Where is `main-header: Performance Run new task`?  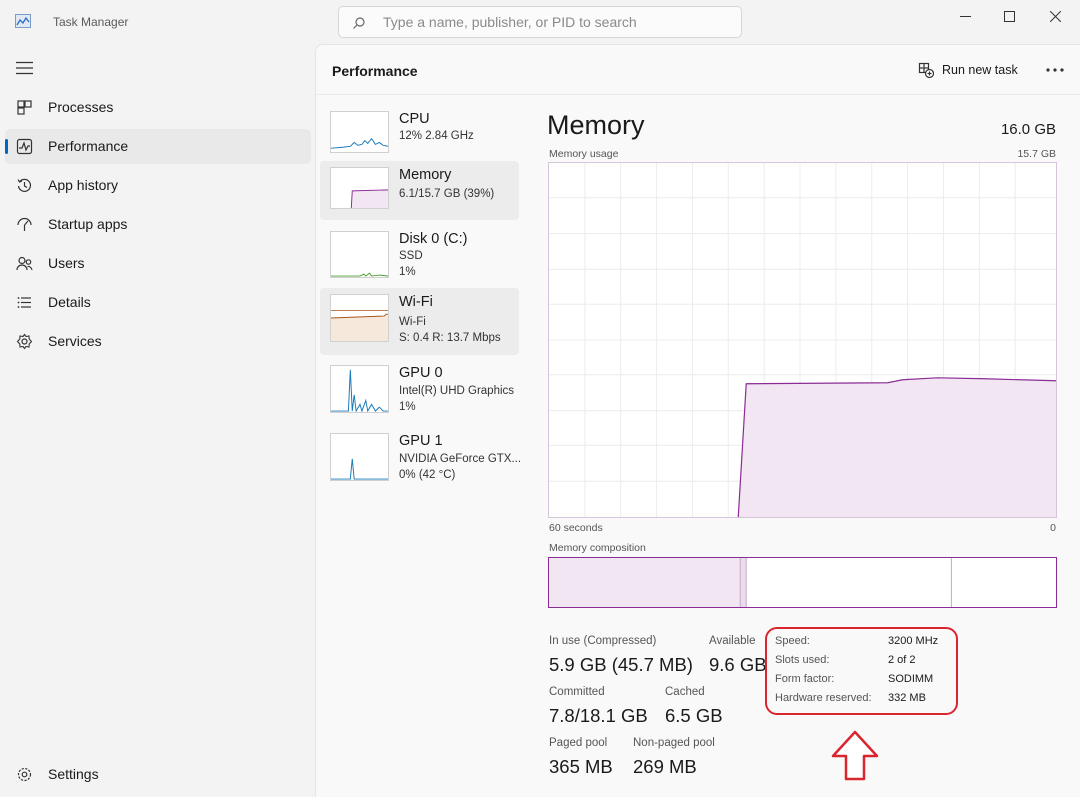
main-header: Performance Run new task is located at coordinates (698, 70).